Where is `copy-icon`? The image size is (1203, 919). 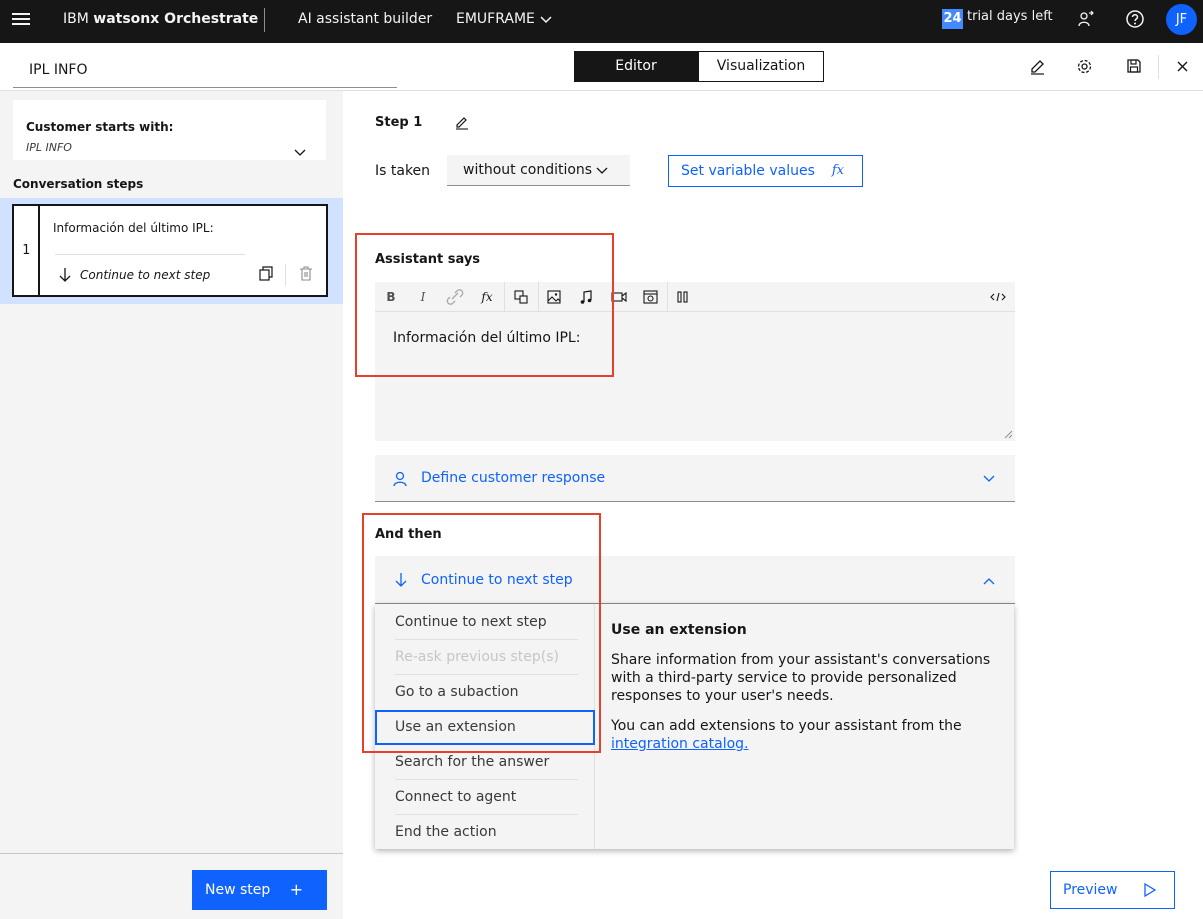
copy-icon is located at coordinates (266, 273).